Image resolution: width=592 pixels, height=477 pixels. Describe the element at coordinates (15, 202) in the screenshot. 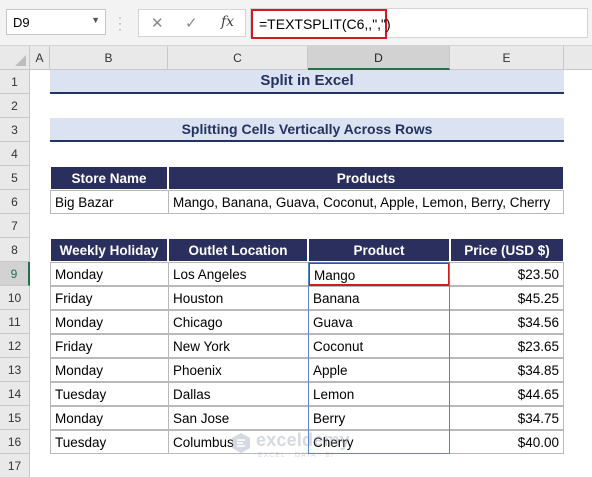

I see `row-header-6: 6` at that location.